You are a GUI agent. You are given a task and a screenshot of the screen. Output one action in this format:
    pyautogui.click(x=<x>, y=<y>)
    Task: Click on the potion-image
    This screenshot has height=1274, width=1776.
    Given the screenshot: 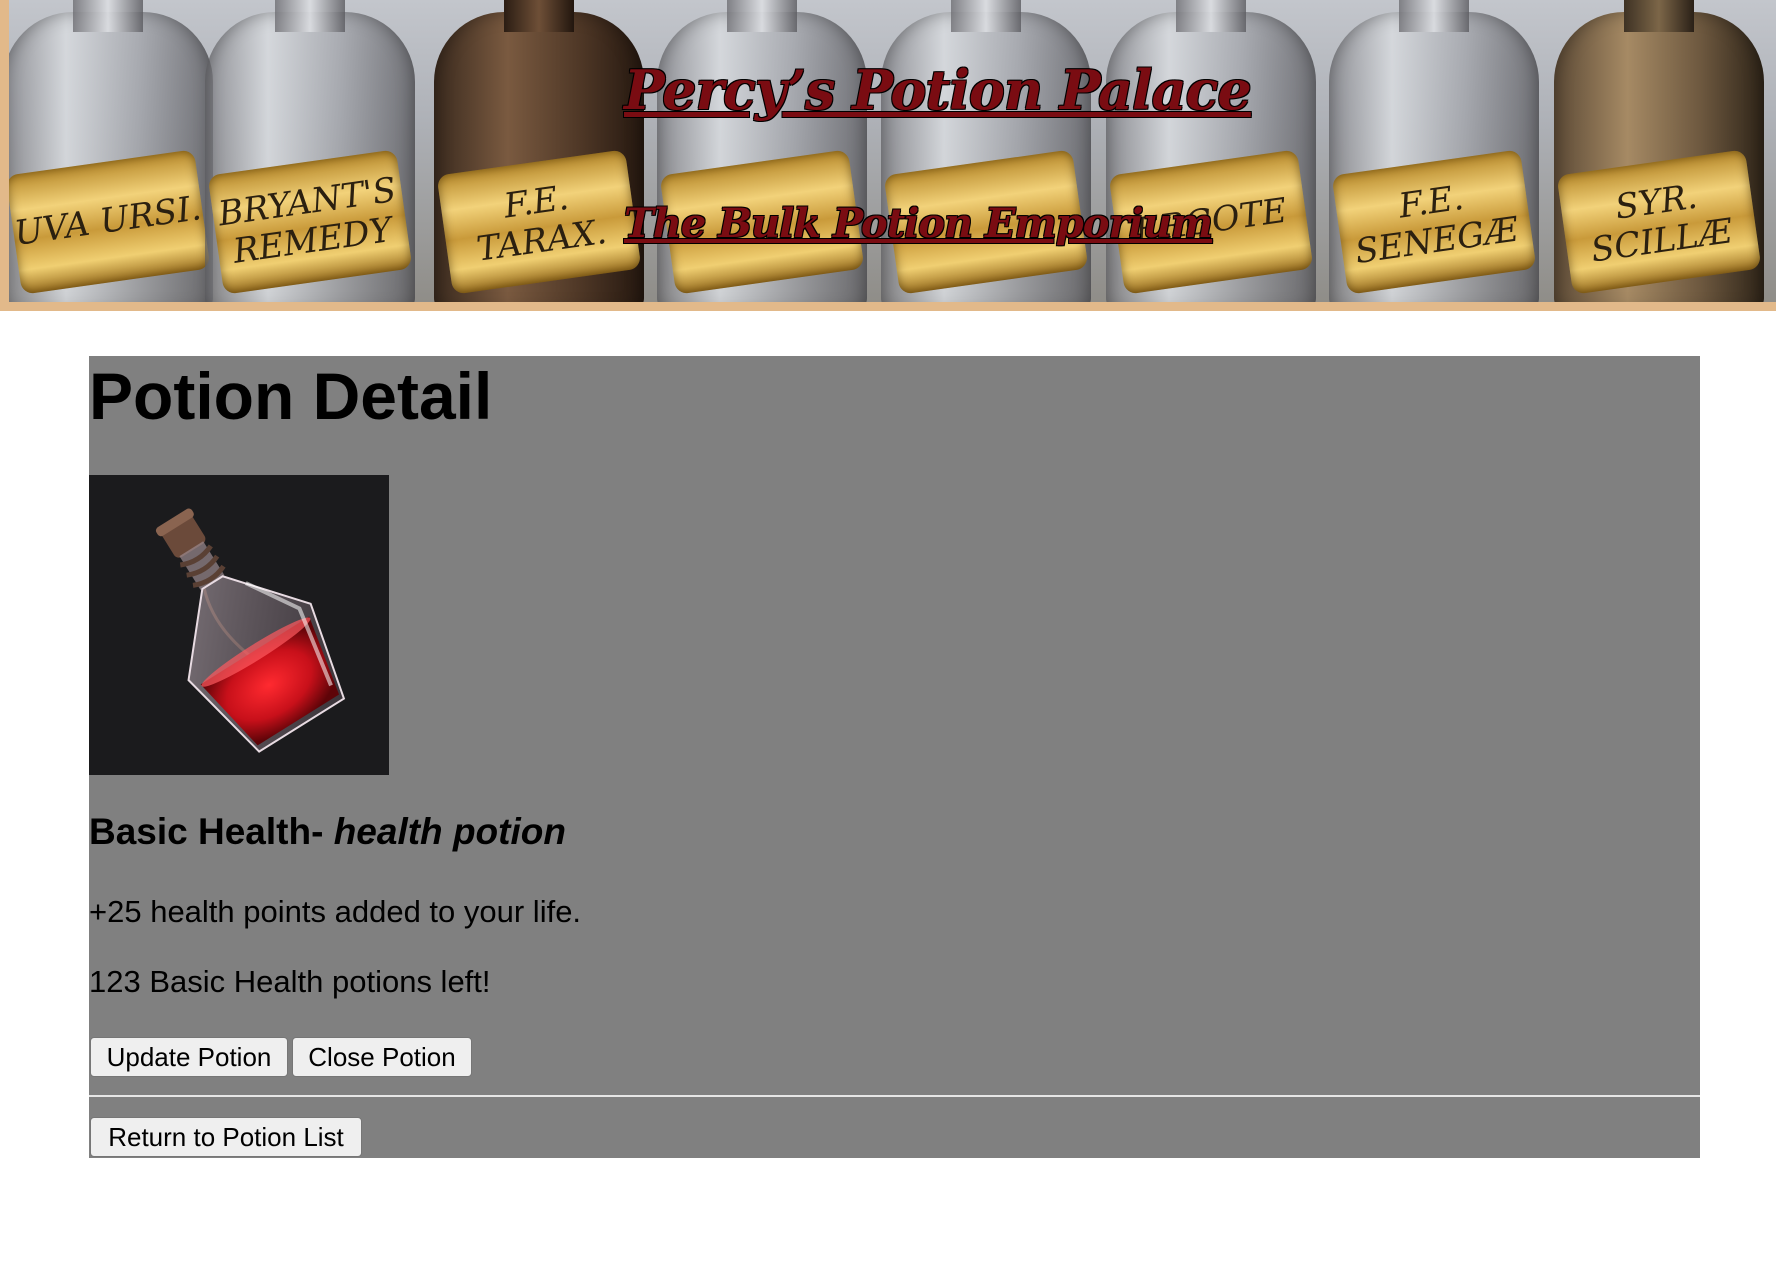 What is the action you would take?
    pyautogui.click(x=239, y=625)
    